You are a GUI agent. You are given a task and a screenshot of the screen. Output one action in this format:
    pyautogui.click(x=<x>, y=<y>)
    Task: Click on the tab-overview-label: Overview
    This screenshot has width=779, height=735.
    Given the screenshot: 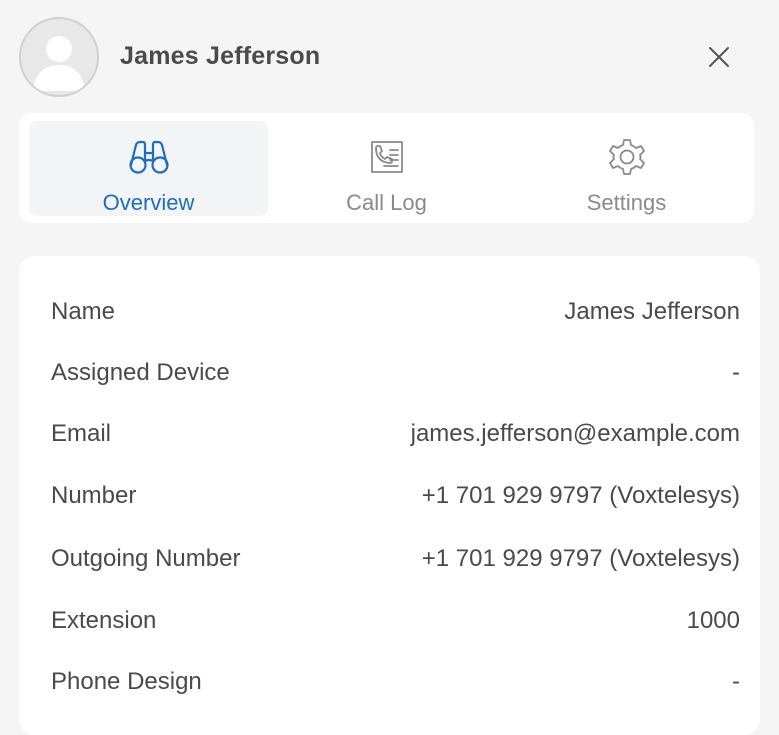 What is the action you would take?
    pyautogui.click(x=148, y=202)
    